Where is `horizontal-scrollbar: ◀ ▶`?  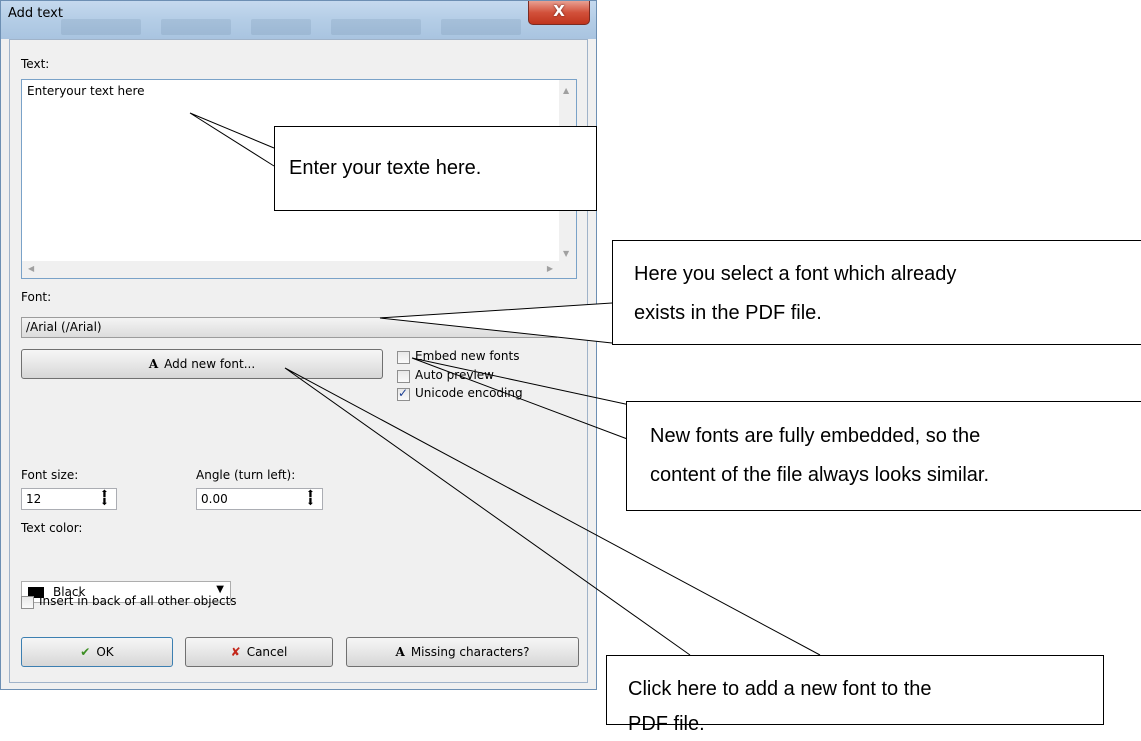 horizontal-scrollbar: ◀ ▶ is located at coordinates (290, 269).